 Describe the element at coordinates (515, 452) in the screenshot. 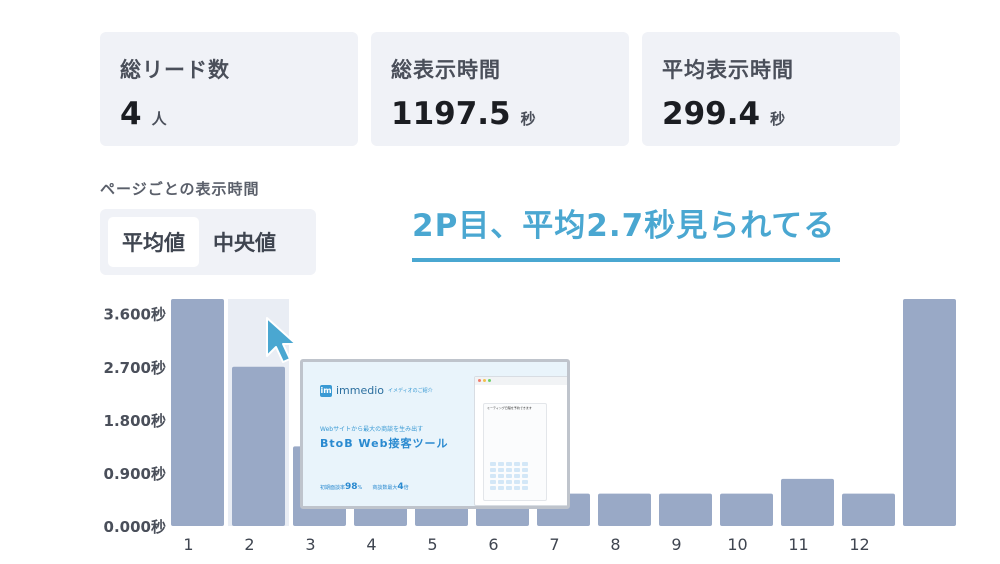

I see `scheduling-widget: ミーティング日程を予約できます` at that location.